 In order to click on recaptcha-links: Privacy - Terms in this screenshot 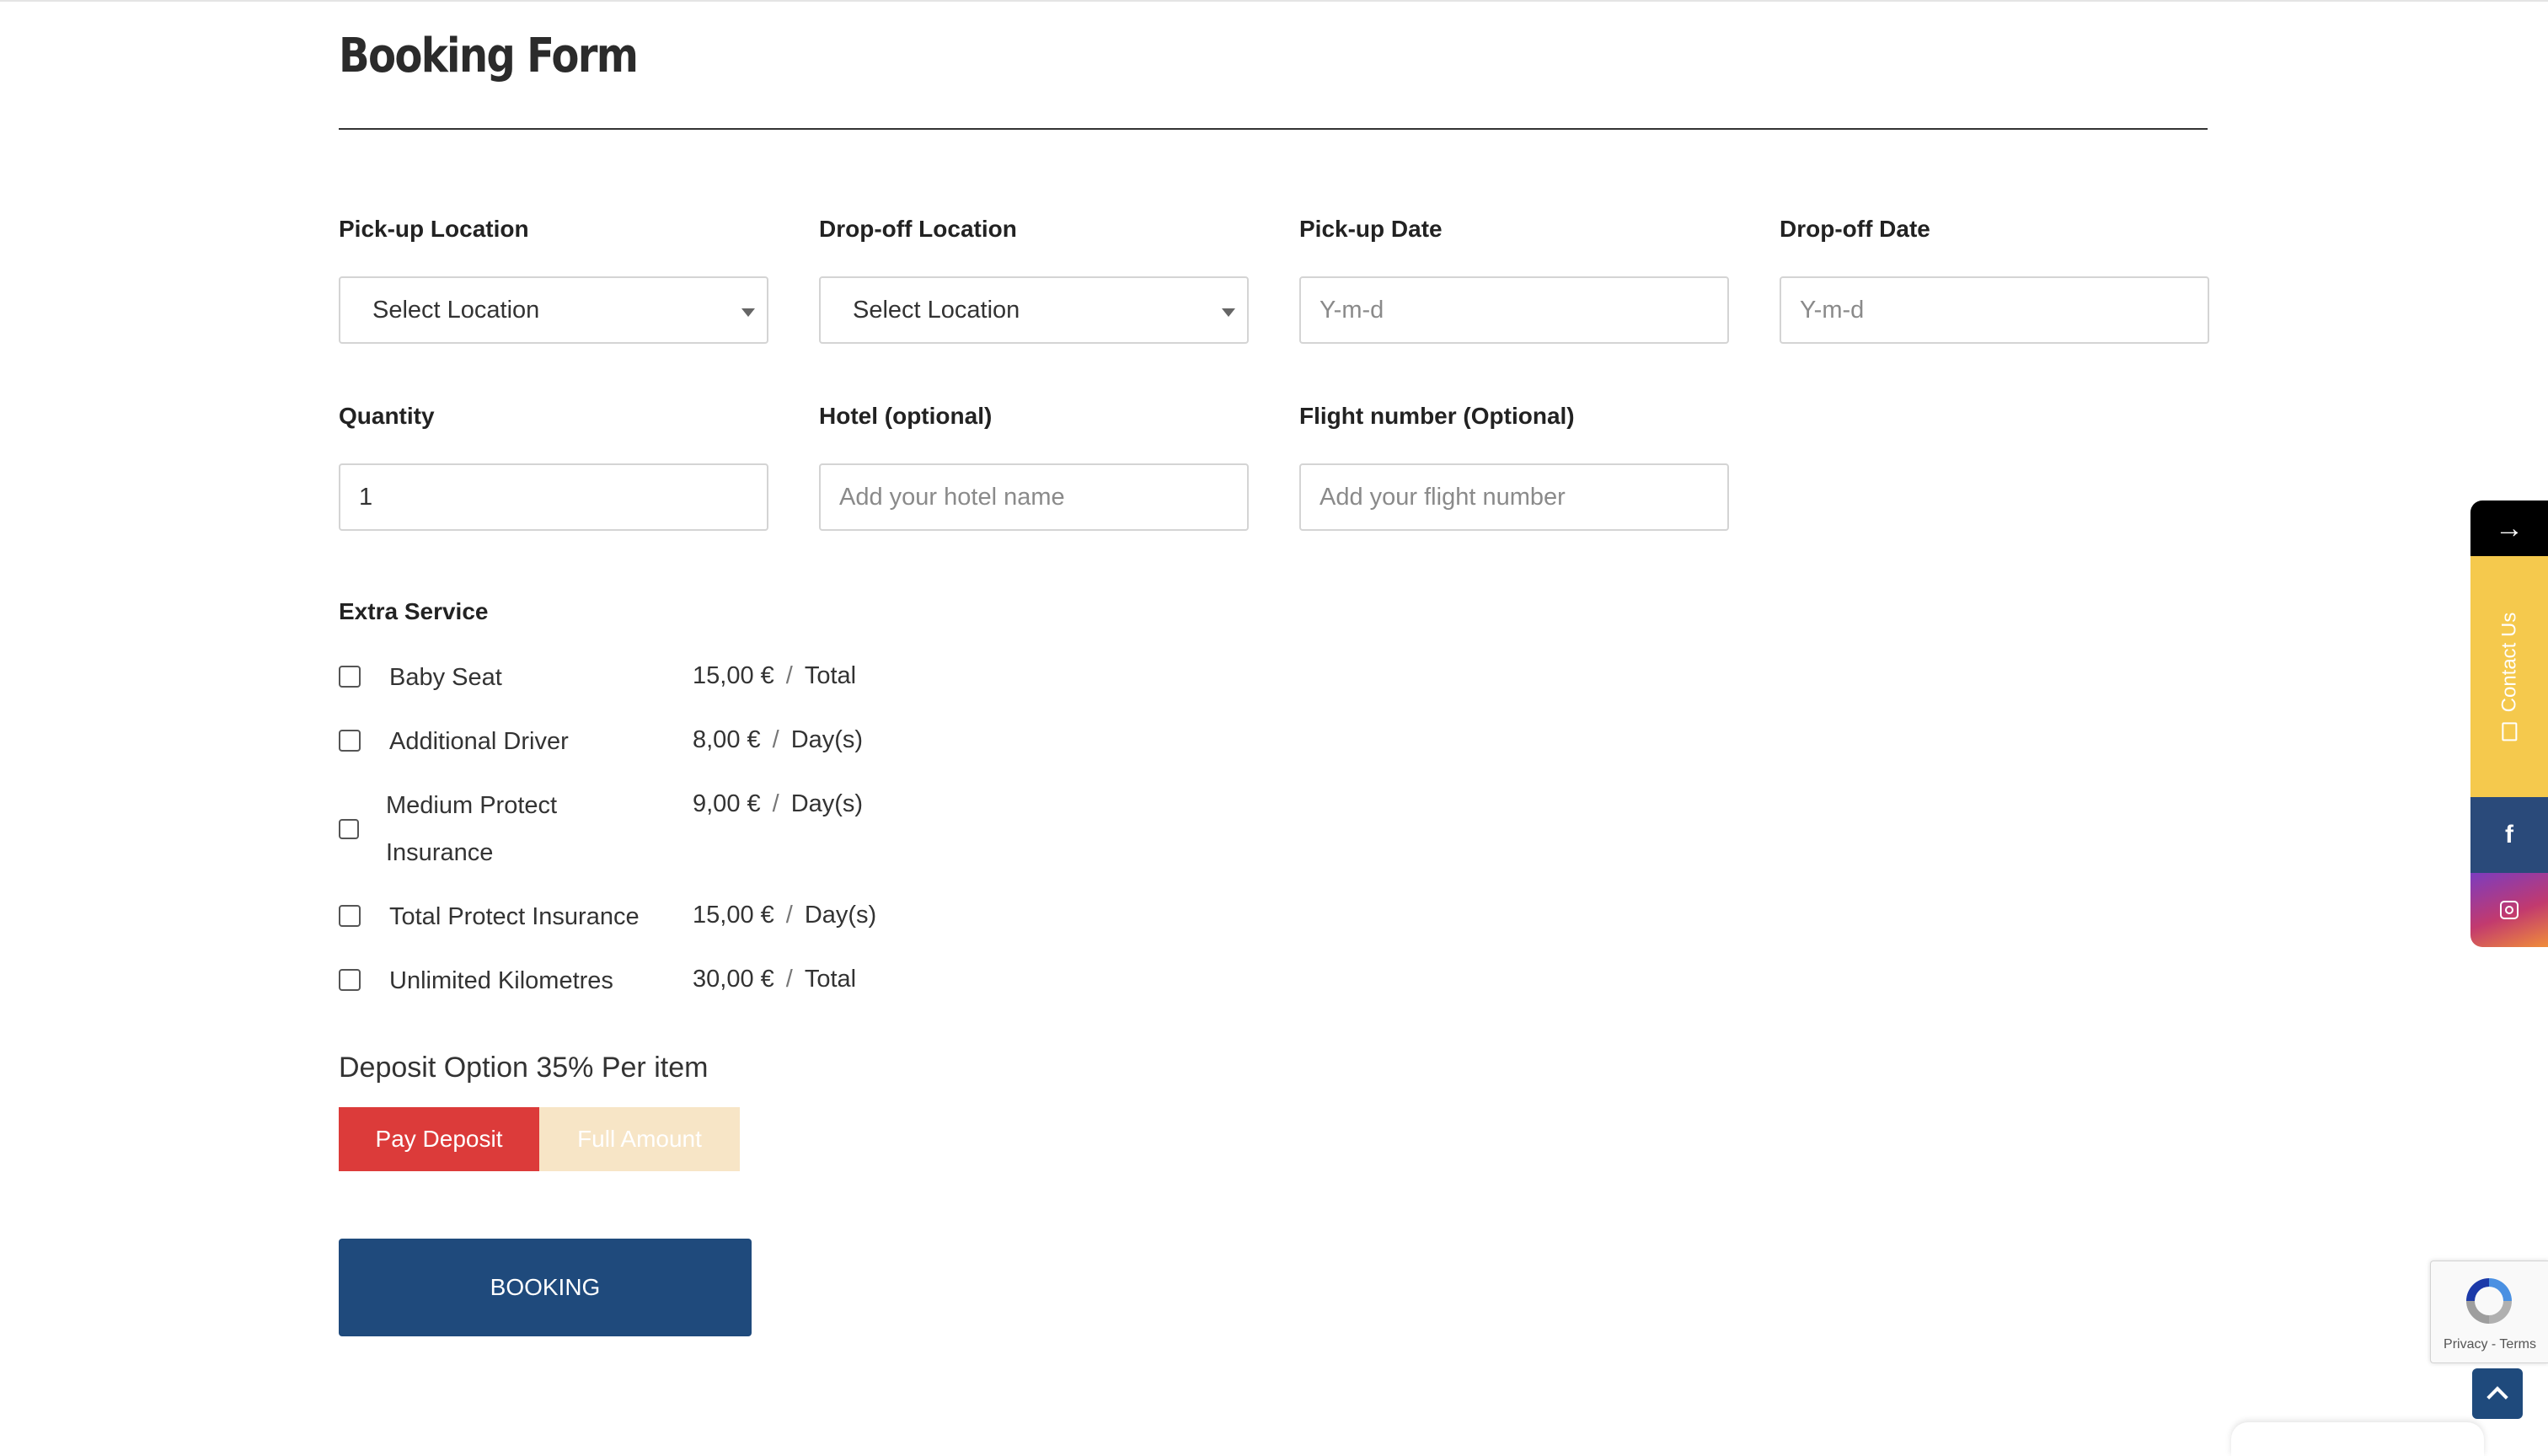, I will do `click(2489, 1344)`.